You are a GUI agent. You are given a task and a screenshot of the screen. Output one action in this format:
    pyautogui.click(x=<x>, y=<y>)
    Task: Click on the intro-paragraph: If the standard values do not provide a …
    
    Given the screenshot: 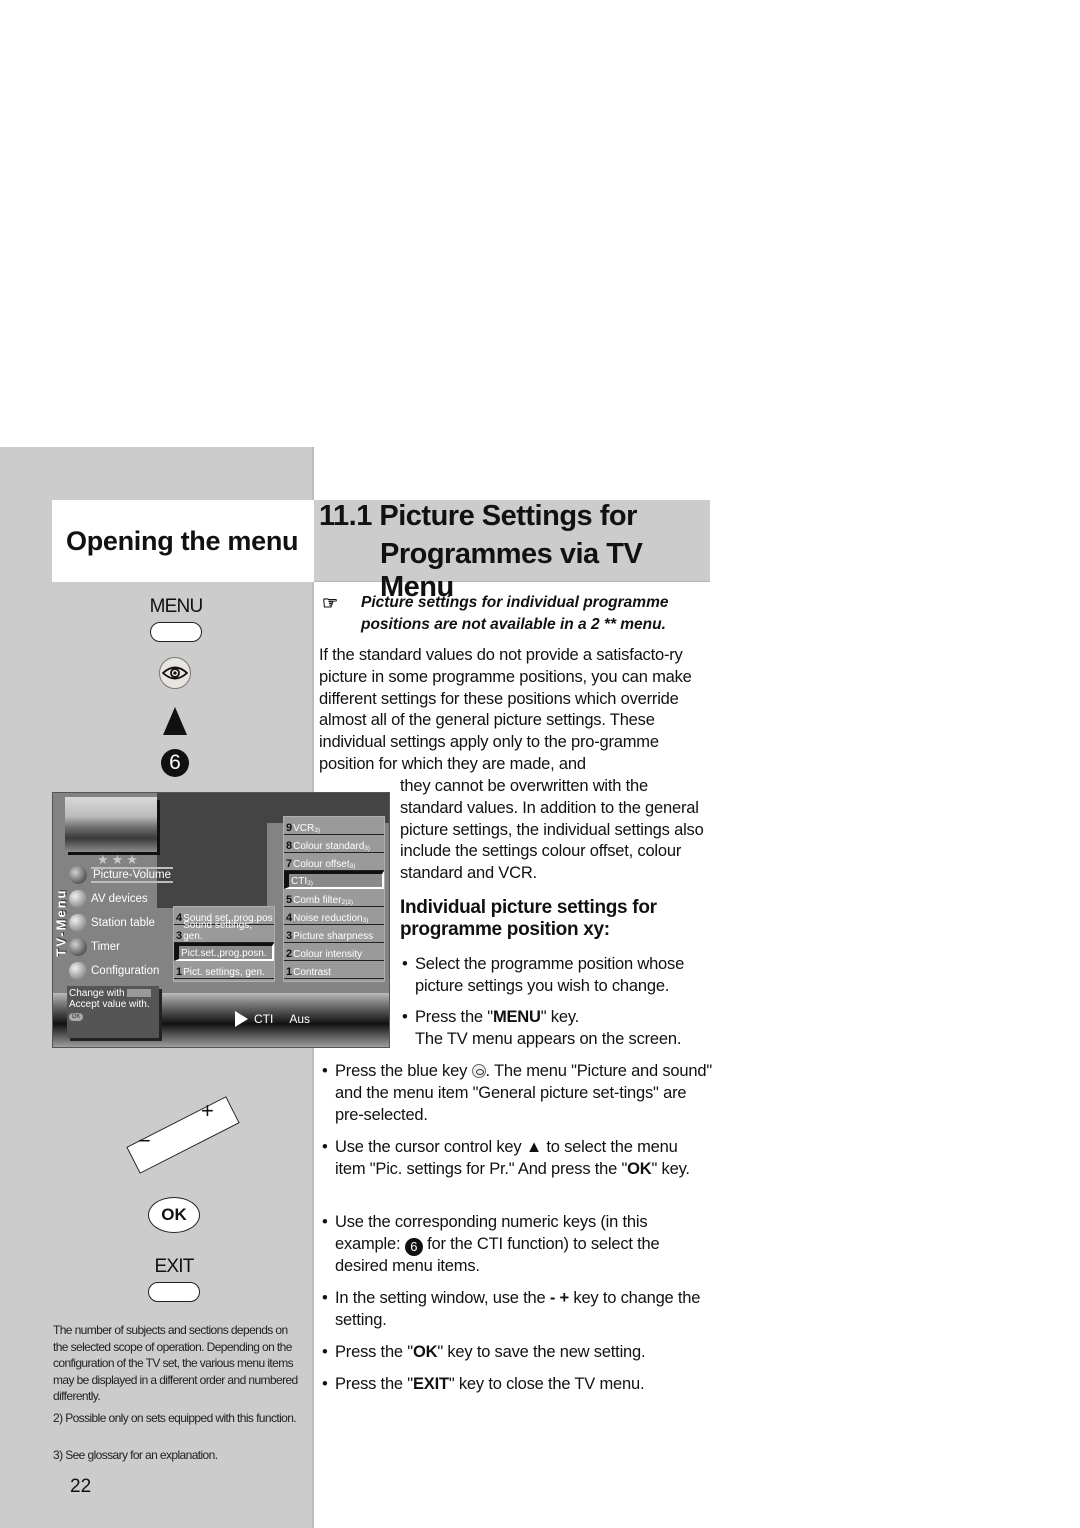 What is the action you would take?
    pyautogui.click(x=505, y=709)
    